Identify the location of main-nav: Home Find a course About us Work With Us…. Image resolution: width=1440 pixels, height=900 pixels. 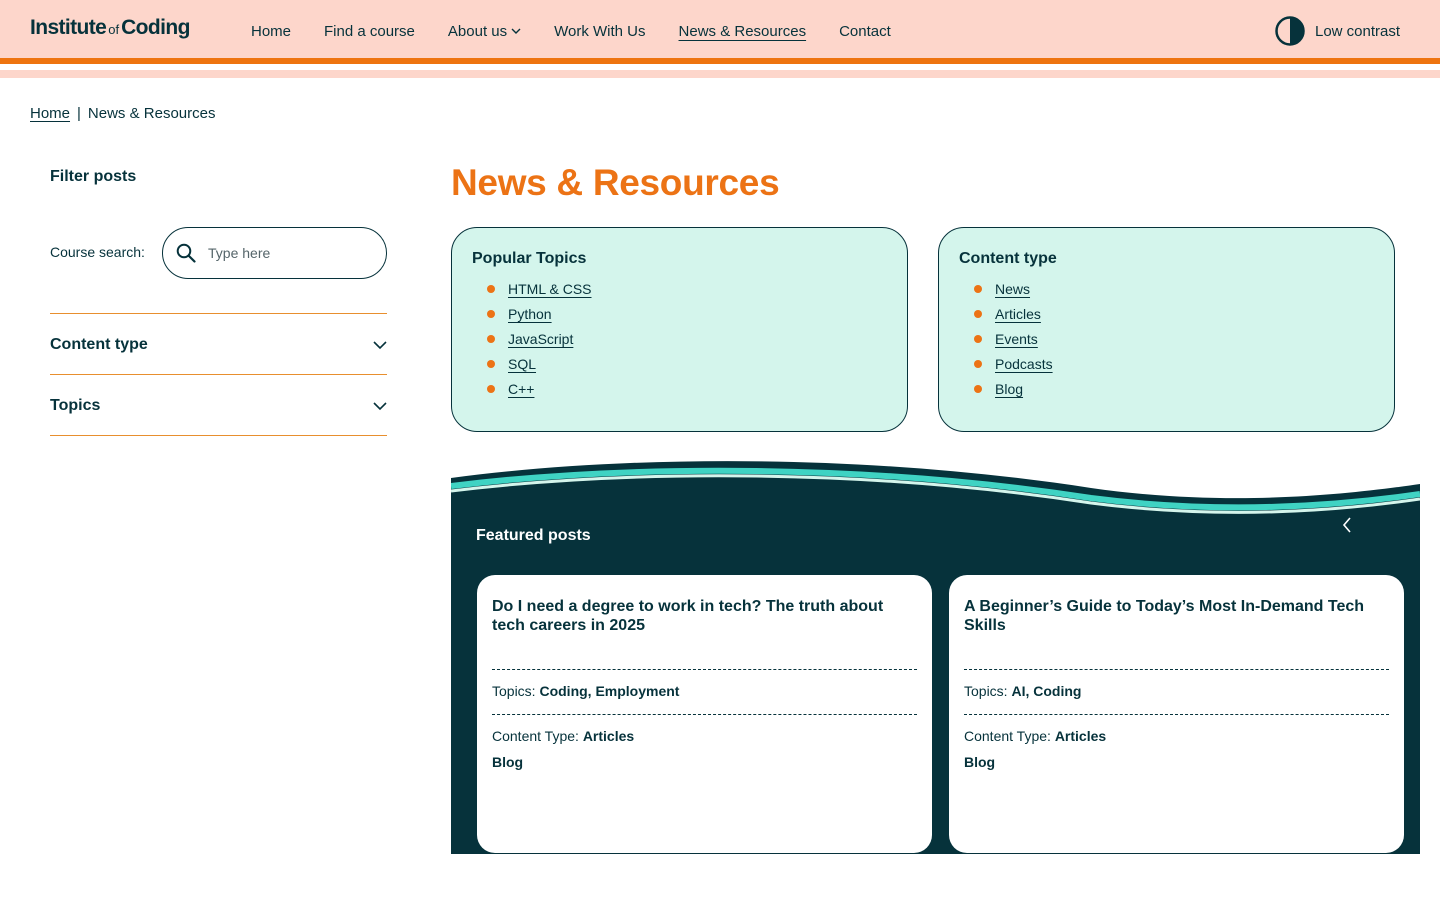
(587, 31).